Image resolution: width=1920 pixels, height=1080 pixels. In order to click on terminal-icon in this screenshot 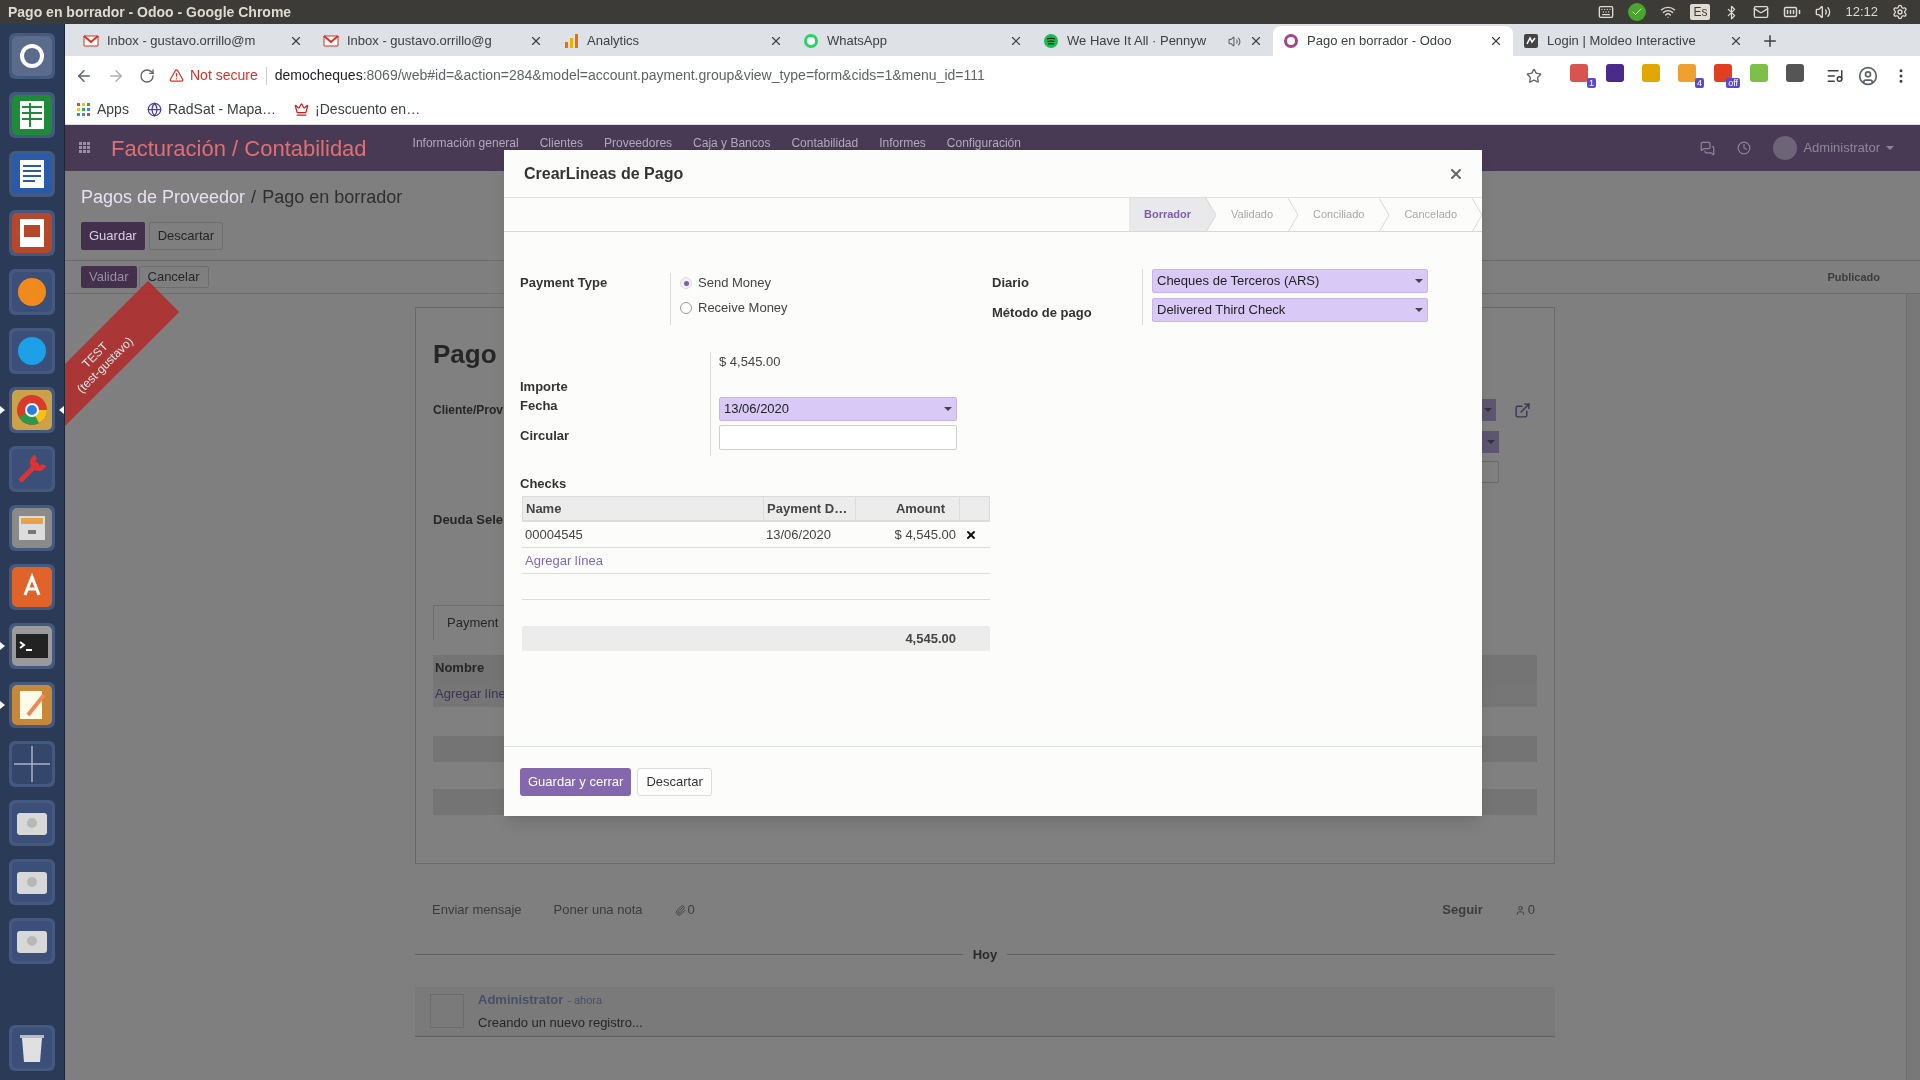, I will do `click(32, 646)`.